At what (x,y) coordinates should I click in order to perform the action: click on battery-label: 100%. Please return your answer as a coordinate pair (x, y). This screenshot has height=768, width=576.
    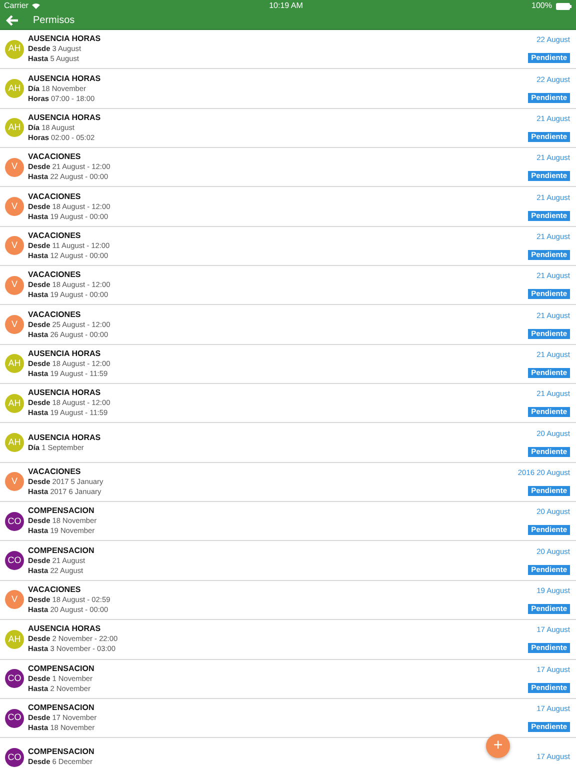
    Looking at the image, I should click on (542, 6).